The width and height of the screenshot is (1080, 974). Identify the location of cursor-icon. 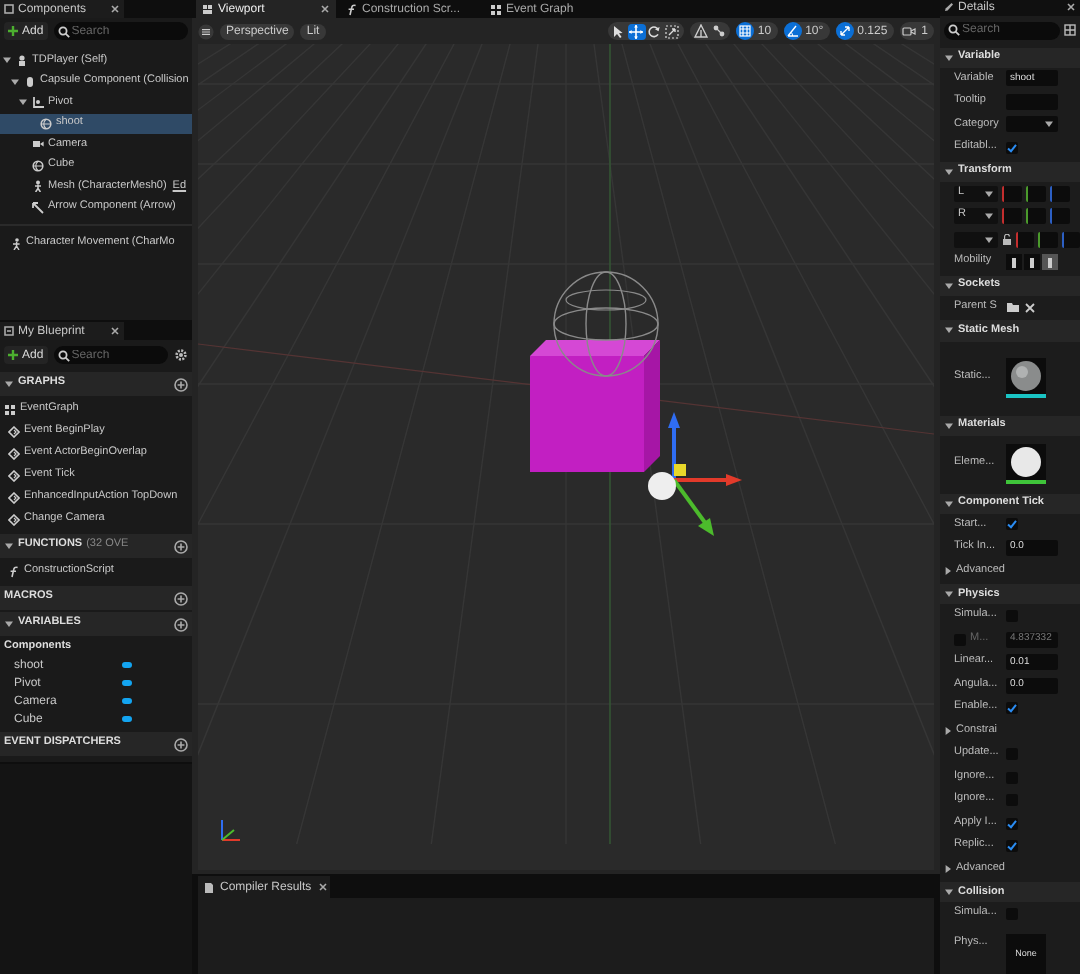
(618, 31).